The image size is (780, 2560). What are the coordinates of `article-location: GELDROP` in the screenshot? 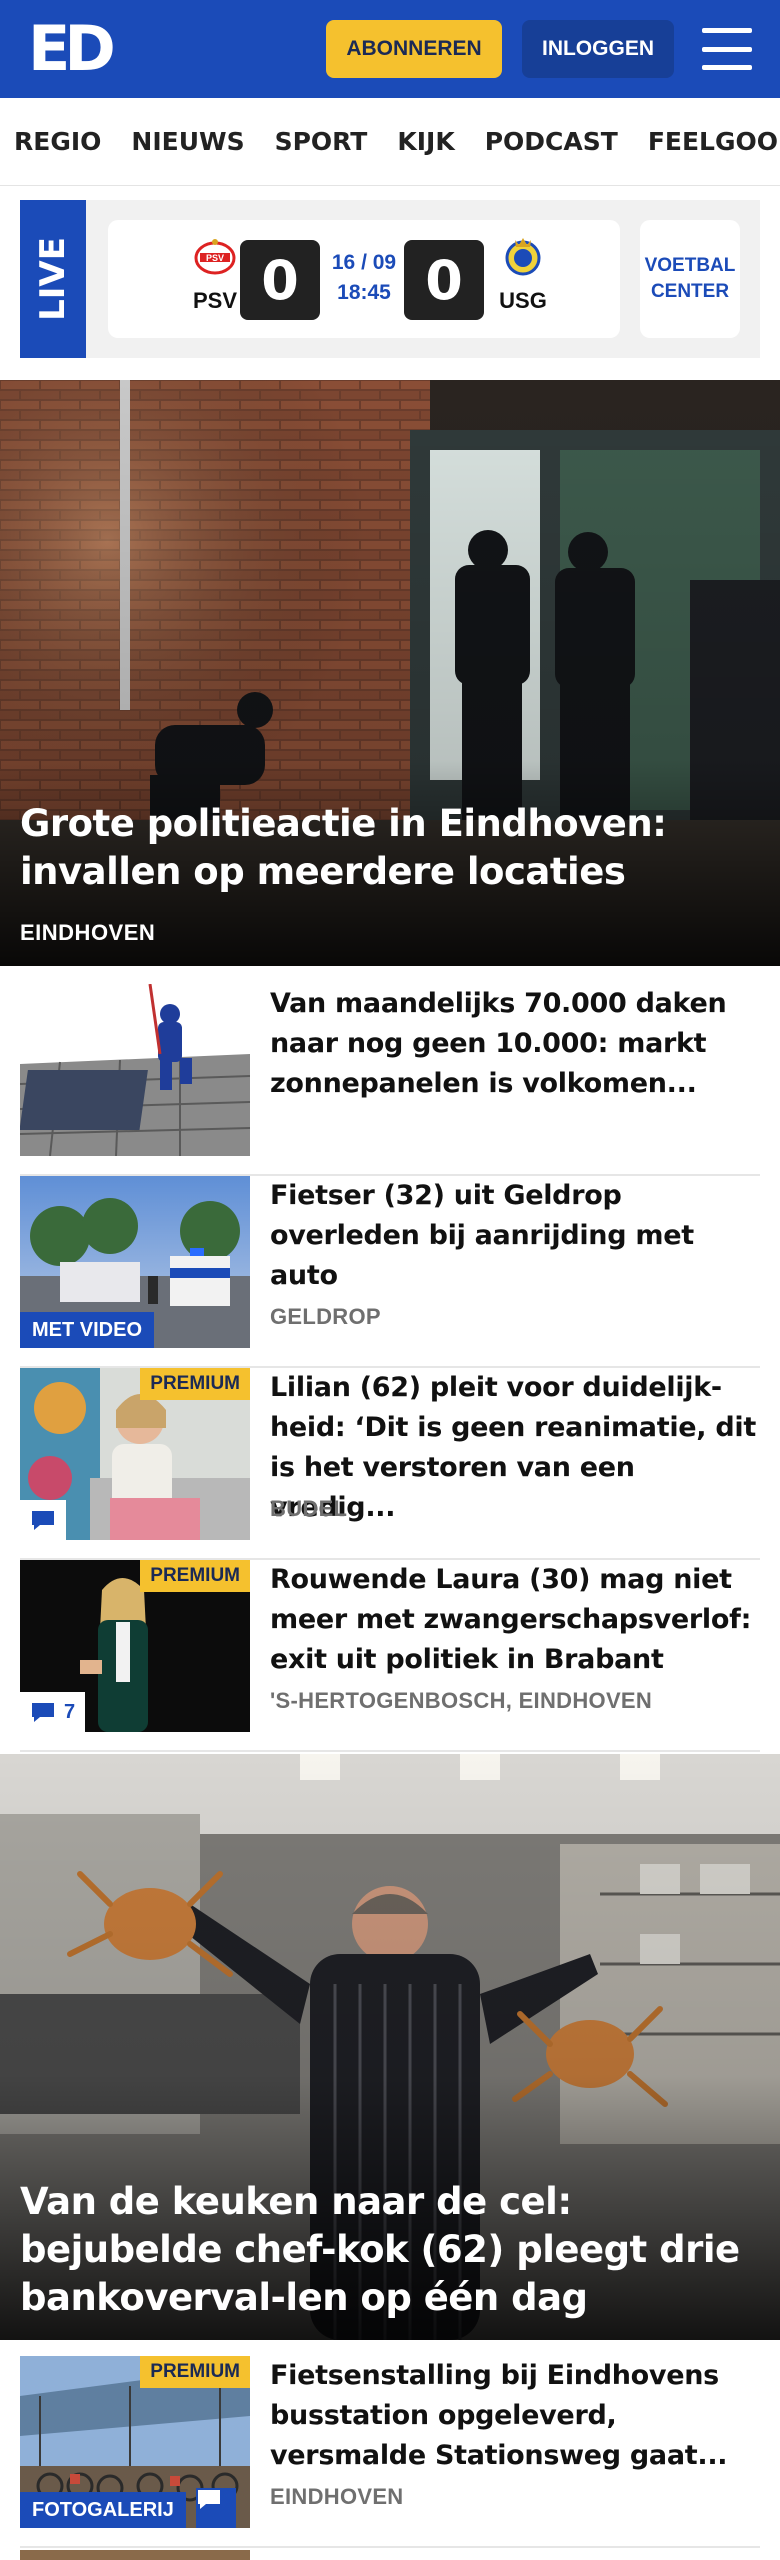 It's located at (325, 1316).